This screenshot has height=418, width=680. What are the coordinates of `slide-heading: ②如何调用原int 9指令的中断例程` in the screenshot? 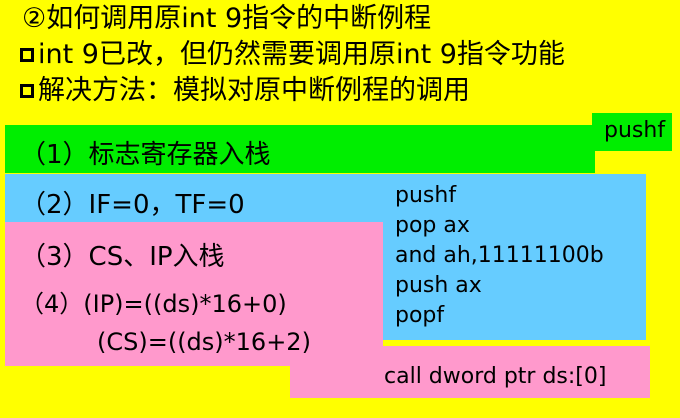 It's located at (227, 18).